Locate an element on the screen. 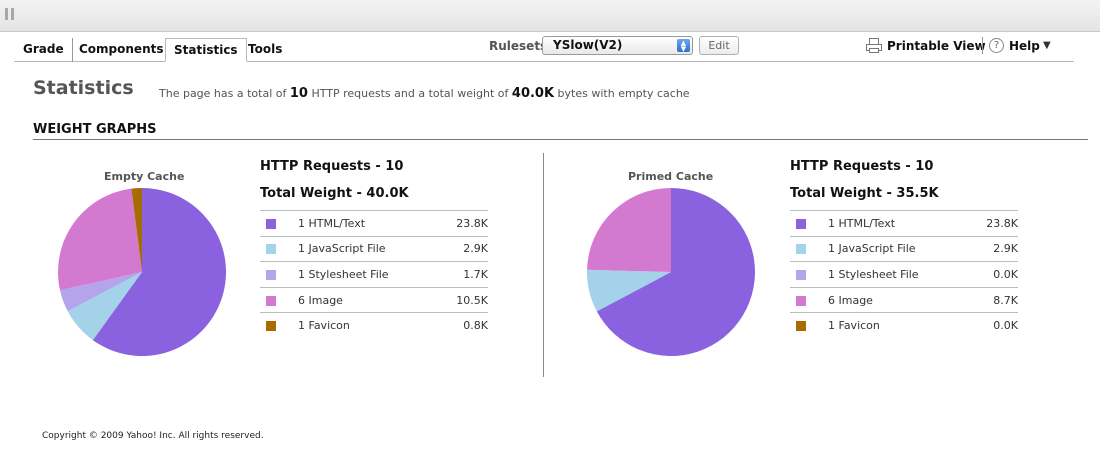 The height and width of the screenshot is (451, 1100). tab-grade: Grade is located at coordinates (48, 50).